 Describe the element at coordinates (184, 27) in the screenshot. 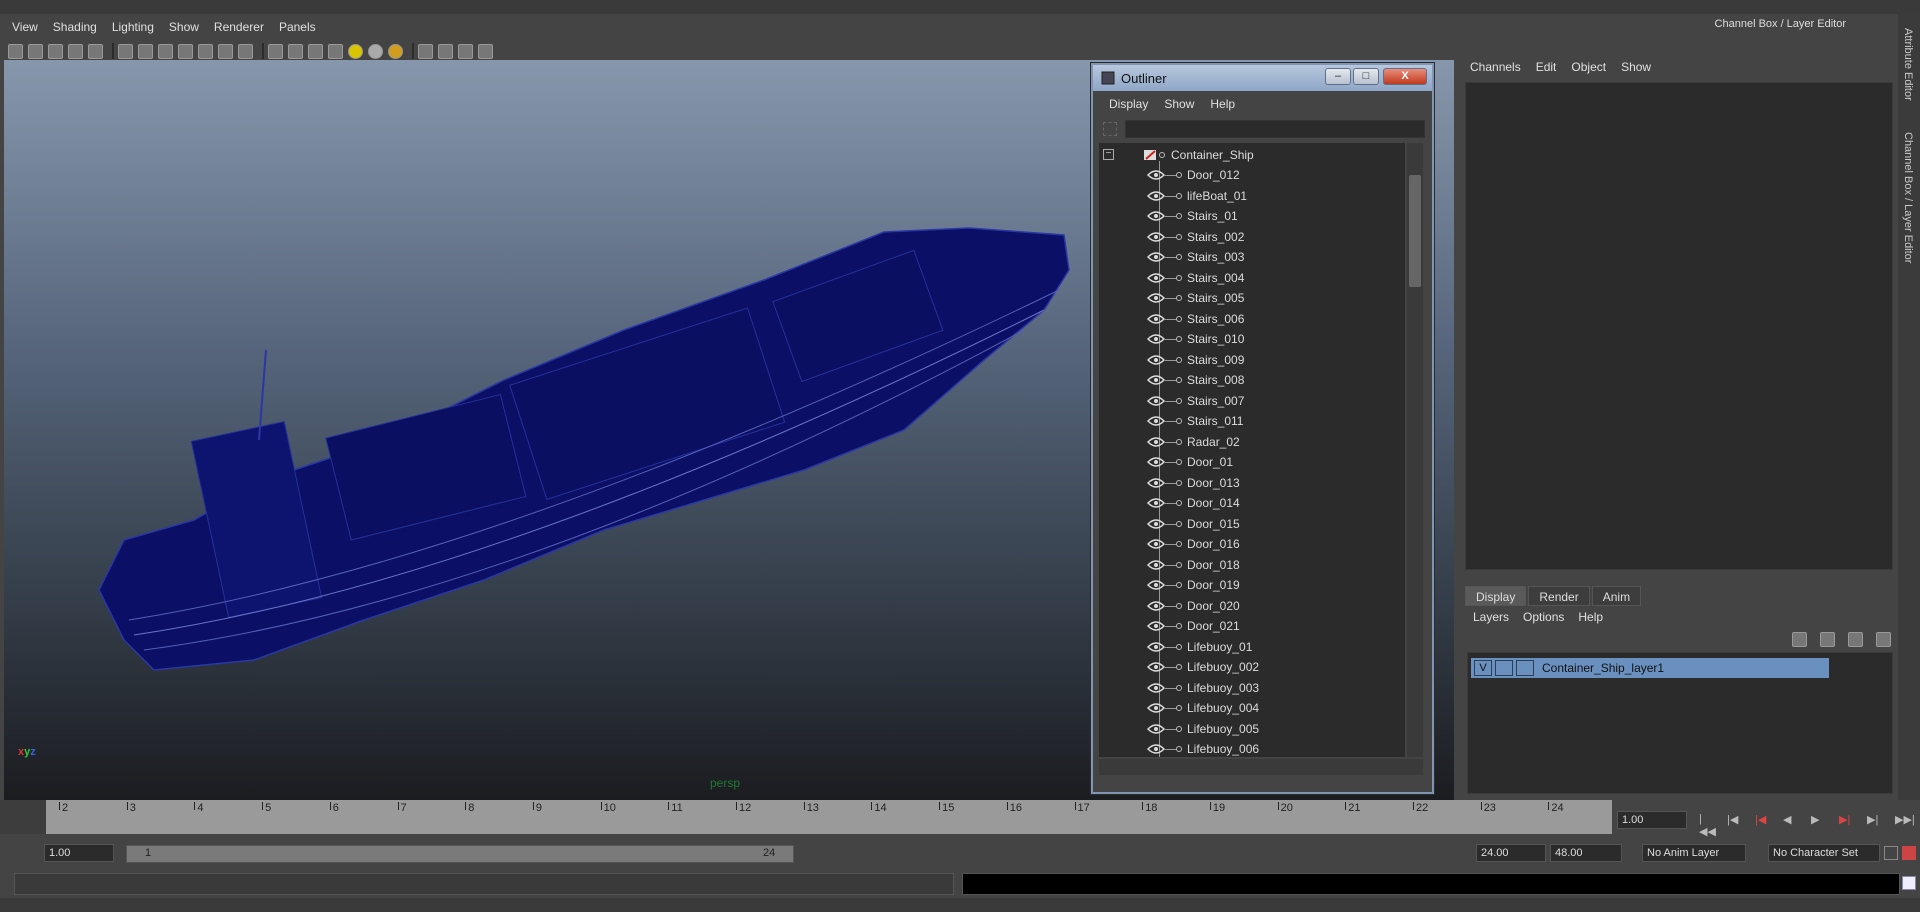

I see `menu-show: Show` at that location.